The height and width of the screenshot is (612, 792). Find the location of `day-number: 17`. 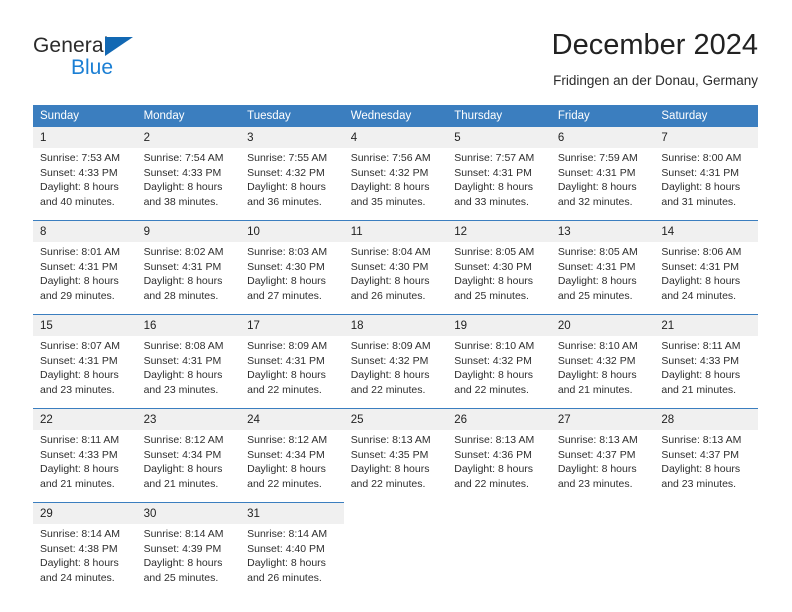

day-number: 17 is located at coordinates (292, 325).